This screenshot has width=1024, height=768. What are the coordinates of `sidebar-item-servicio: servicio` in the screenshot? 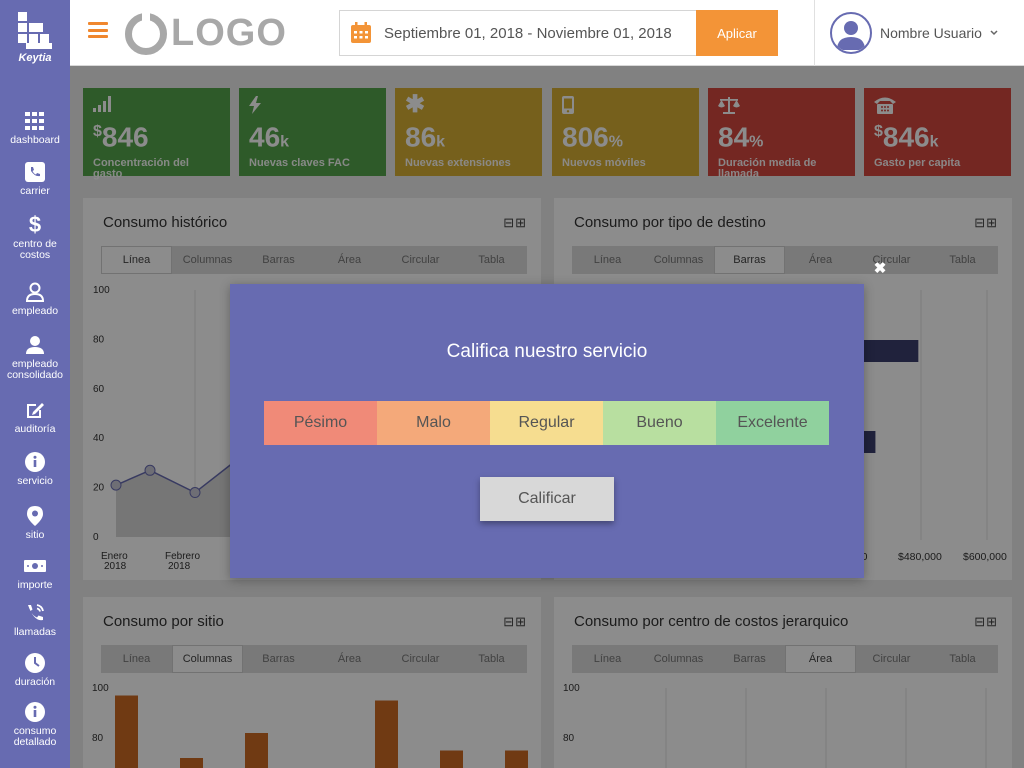 It's located at (35, 469).